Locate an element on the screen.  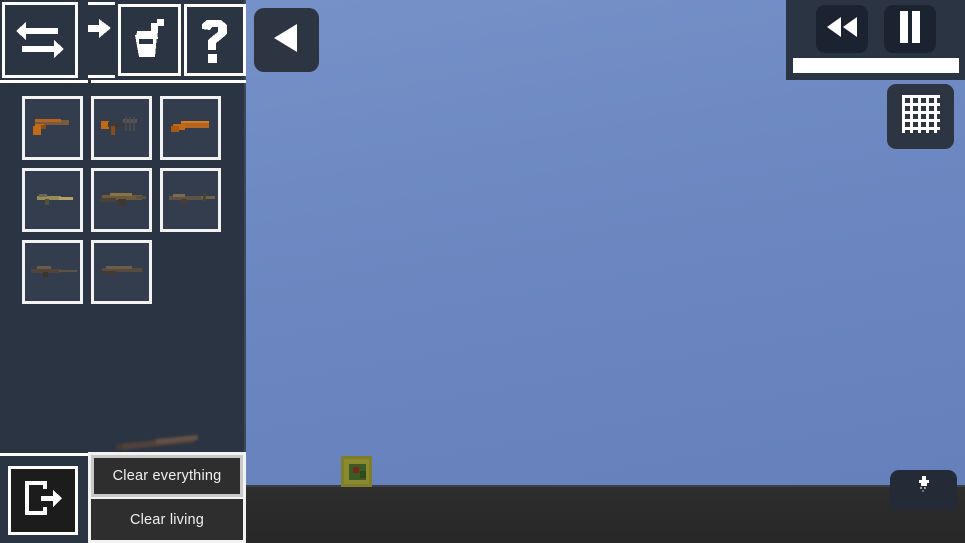
rewind-button is located at coordinates (842, 29).